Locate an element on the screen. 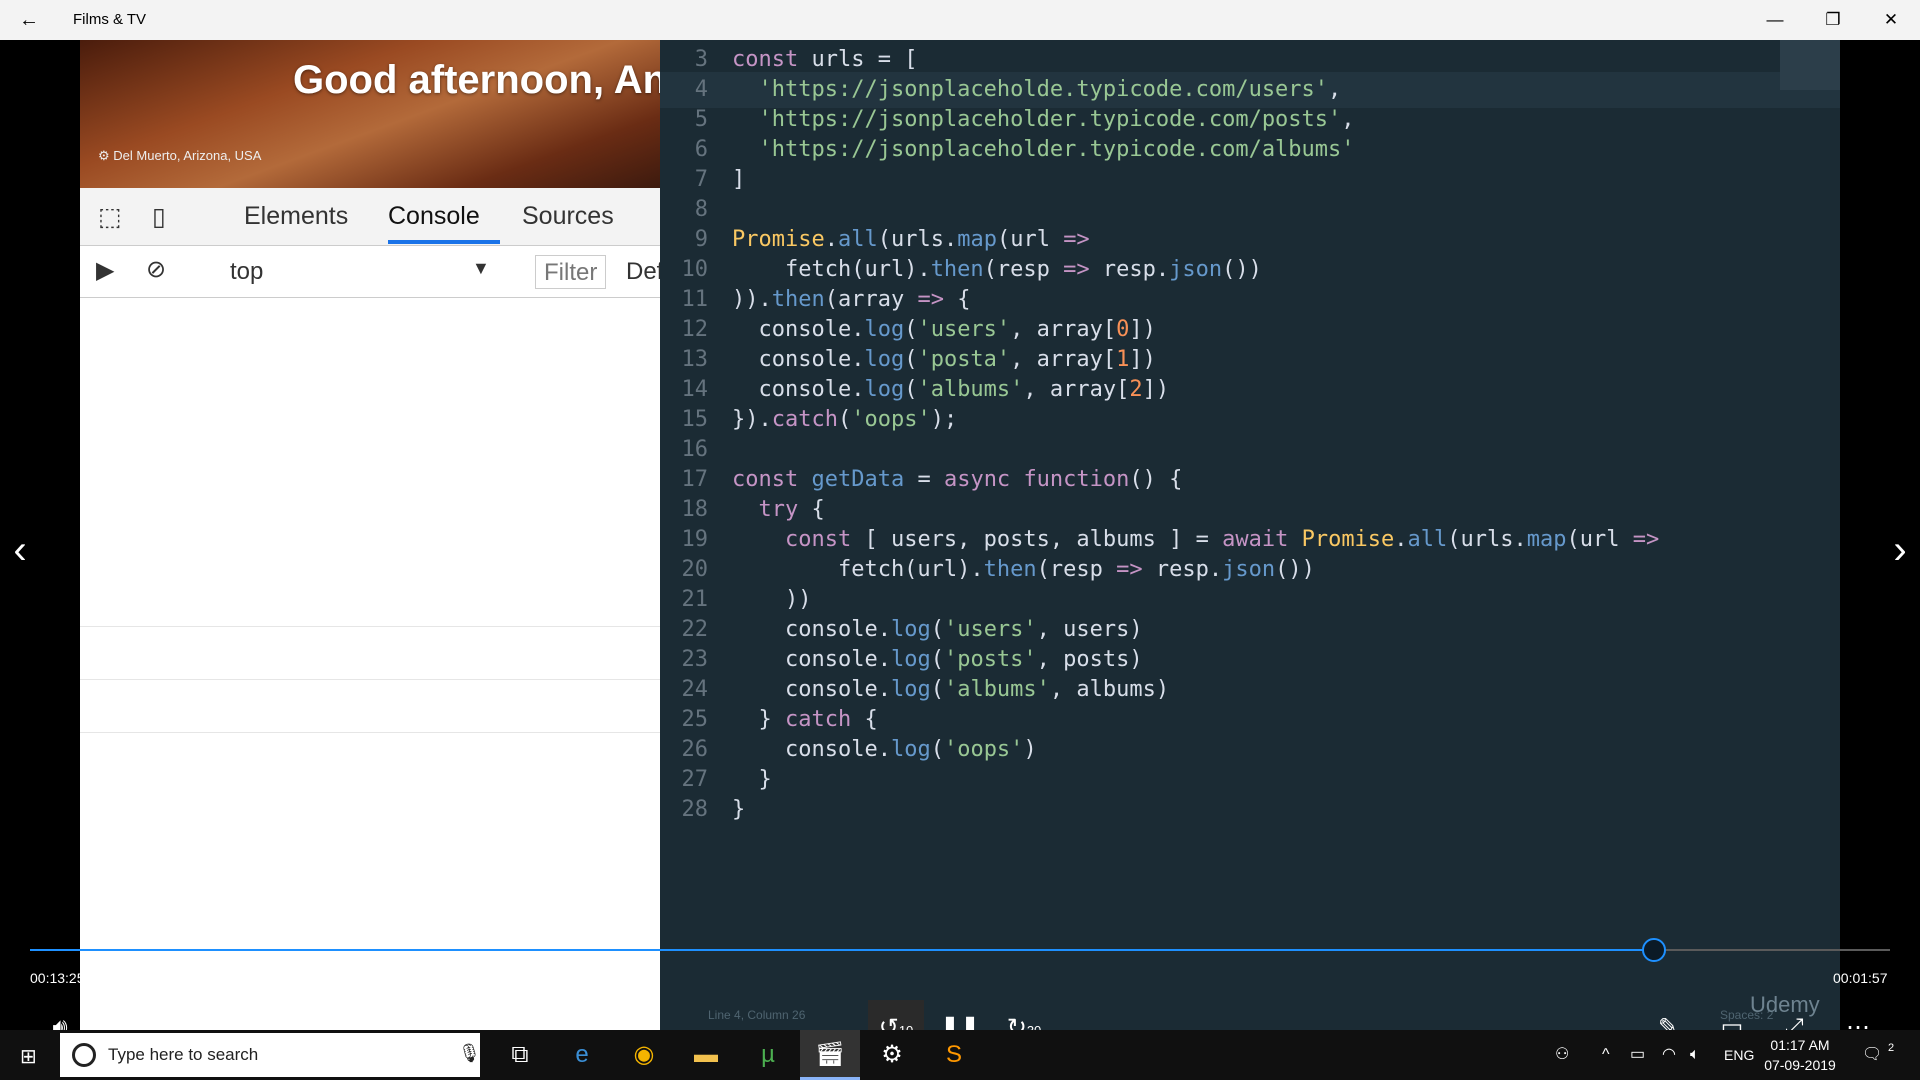  forward-seconds: 30 is located at coordinates (1034, 1026).